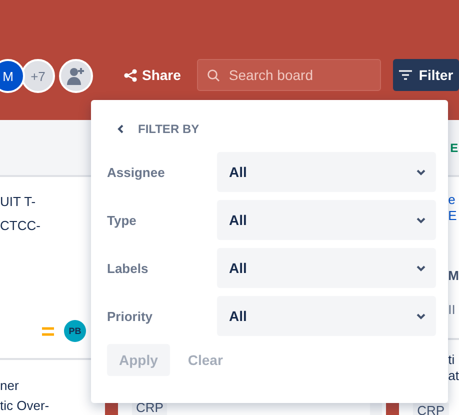 The image size is (459, 415). I want to click on search-field: Search board, so click(288, 75).